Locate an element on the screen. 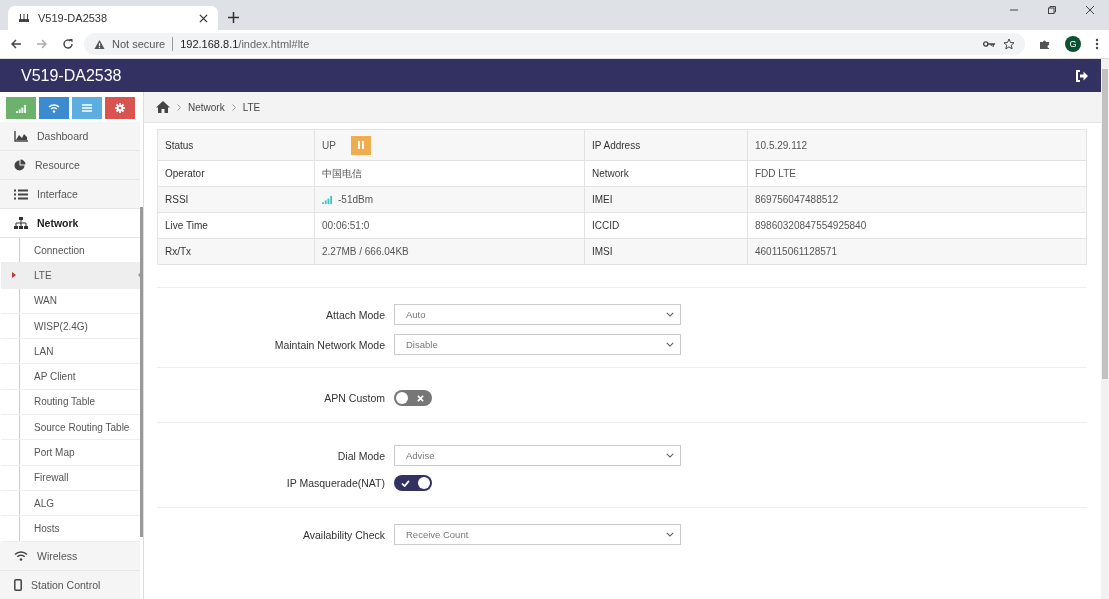  security-label: Not secure is located at coordinates (139, 44).